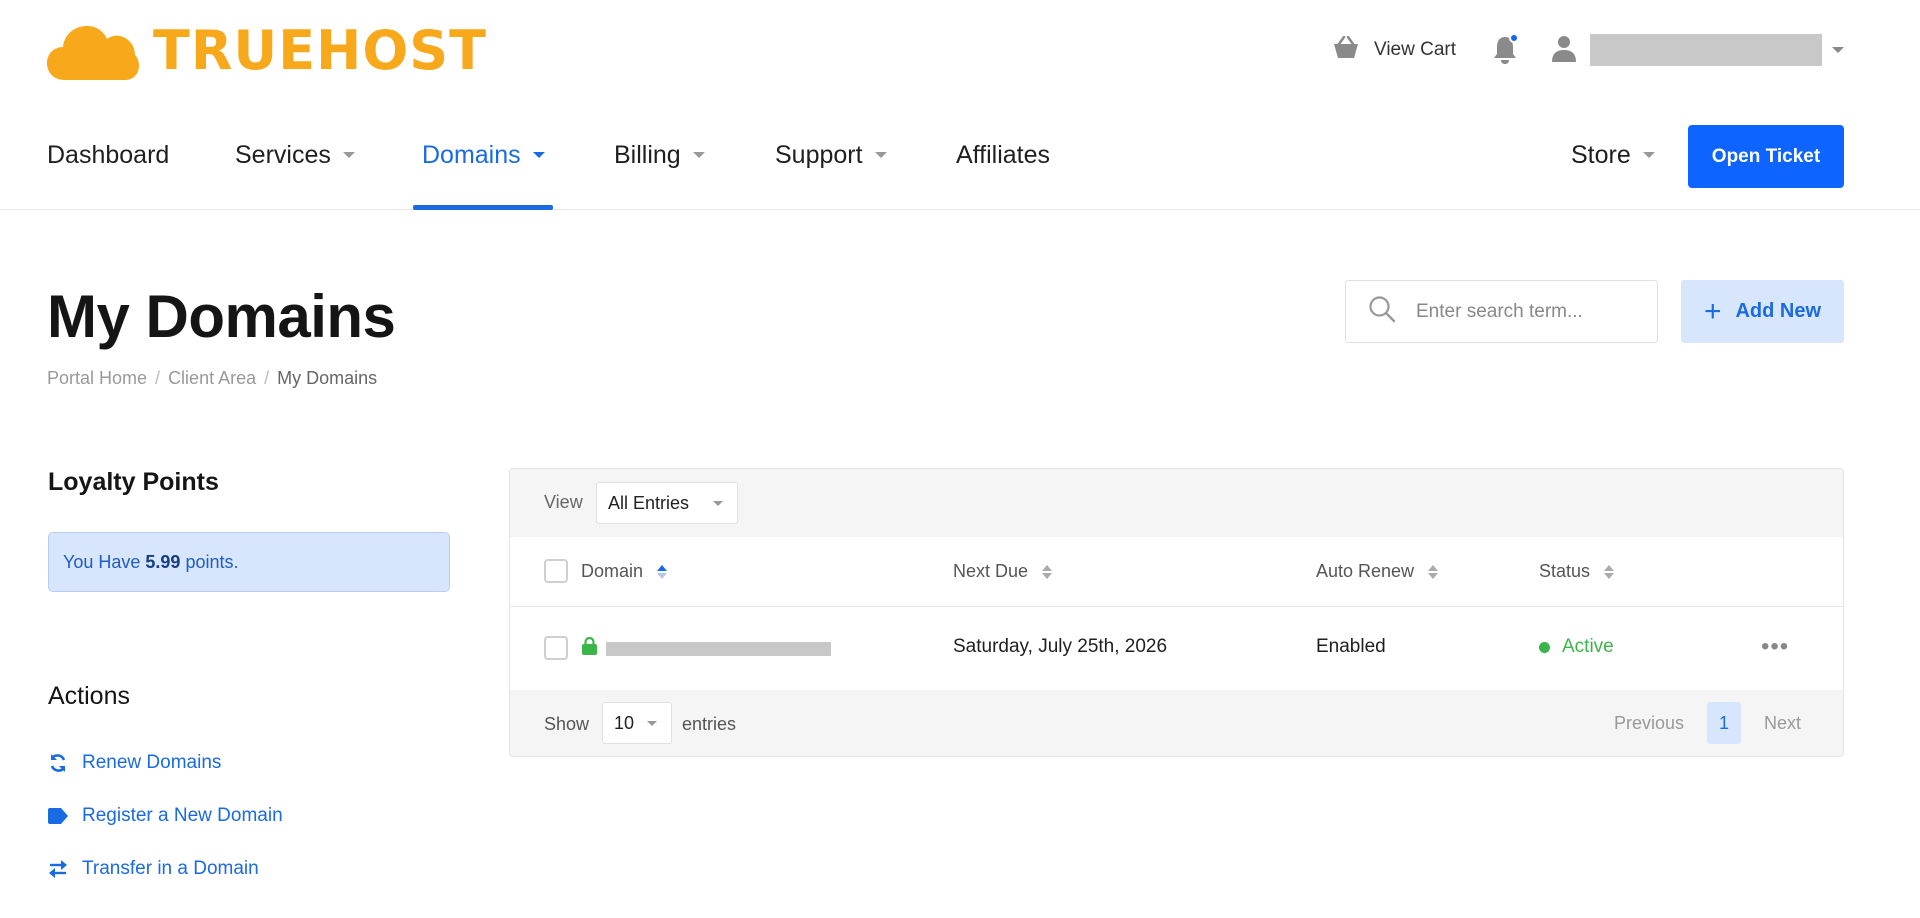 The height and width of the screenshot is (918, 1920). I want to click on column-next-due-label: Next Due, so click(991, 571).